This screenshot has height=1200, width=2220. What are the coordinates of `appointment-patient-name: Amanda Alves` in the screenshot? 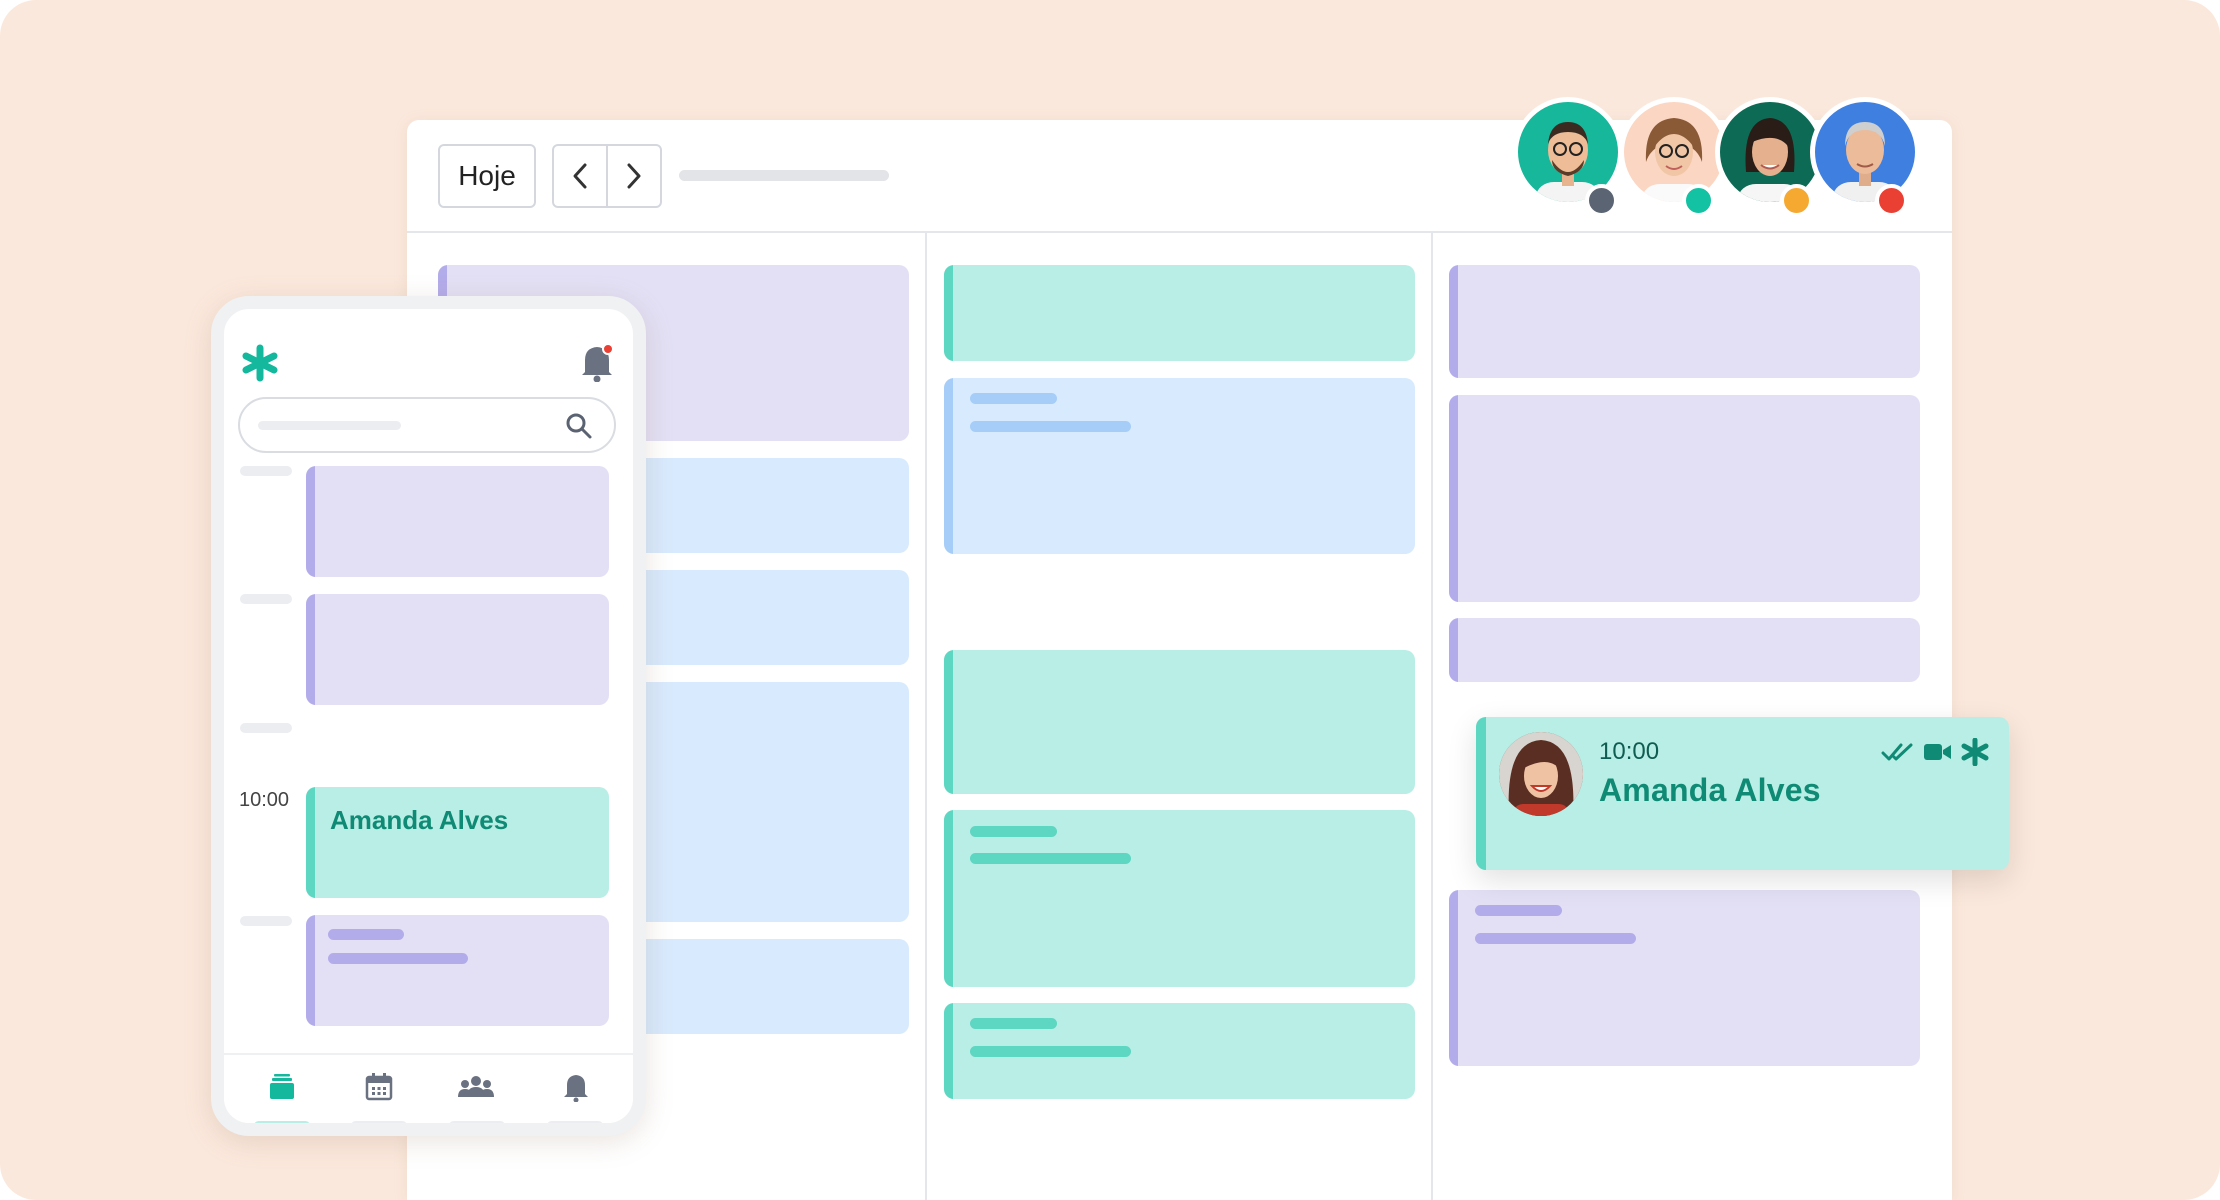 It's located at (1710, 790).